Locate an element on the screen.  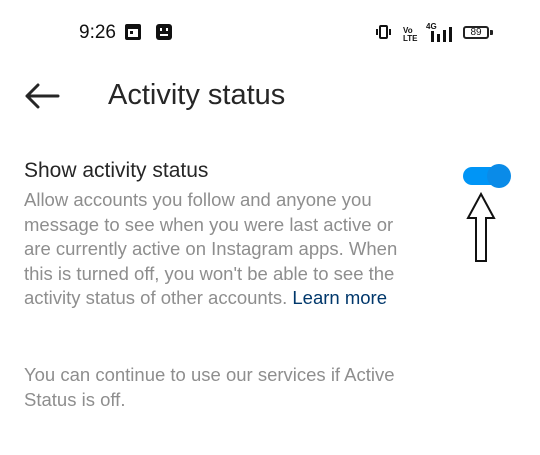
page-title: Activity status is located at coordinates (197, 95).